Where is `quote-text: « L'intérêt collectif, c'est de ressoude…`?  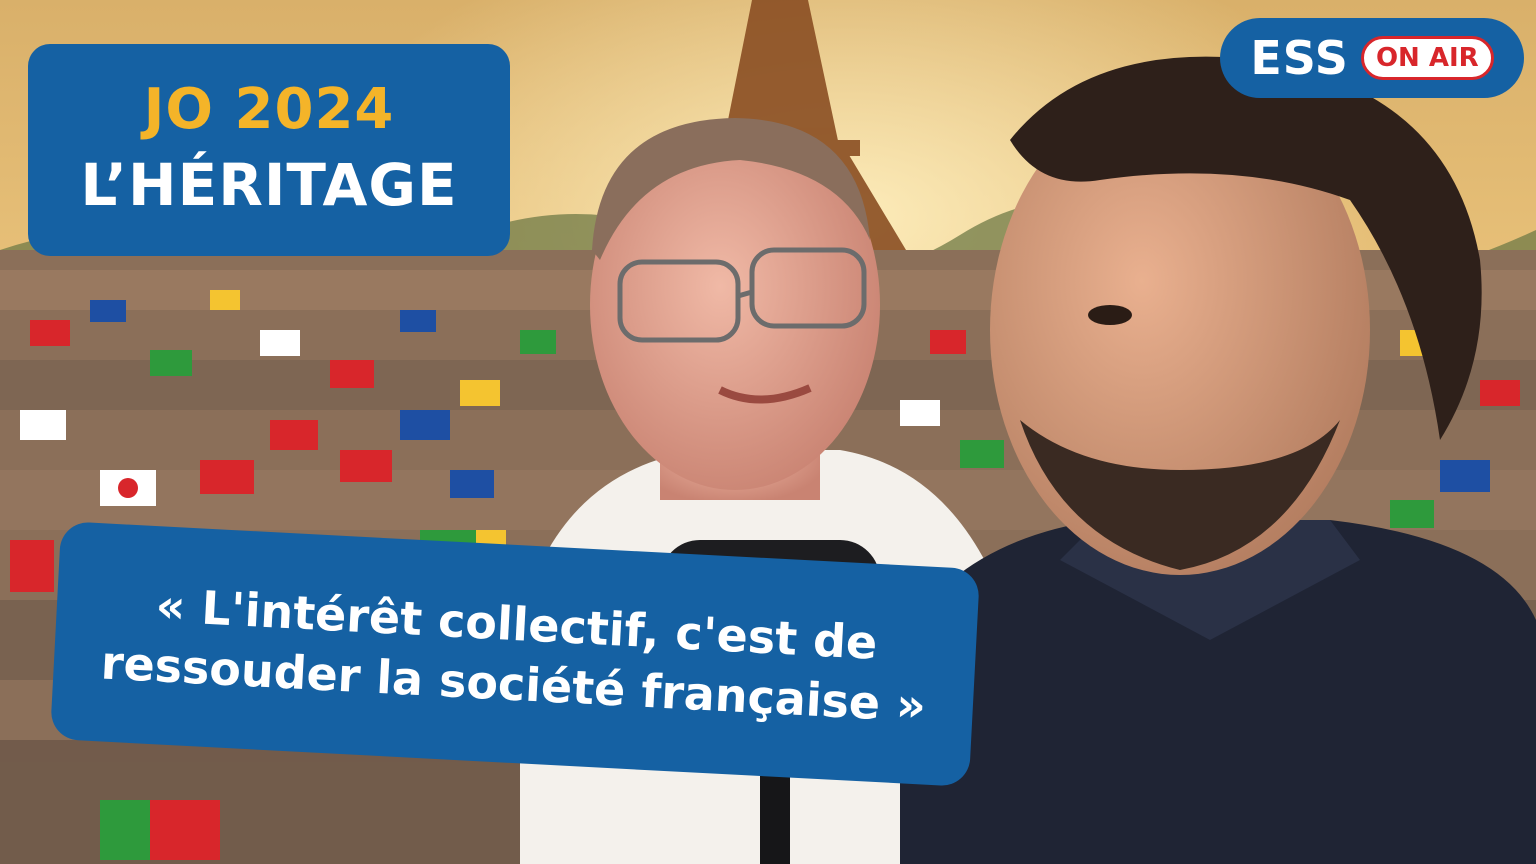
quote-text: « L'intérêt collectif, c'est de ressoude… is located at coordinates (513, 655).